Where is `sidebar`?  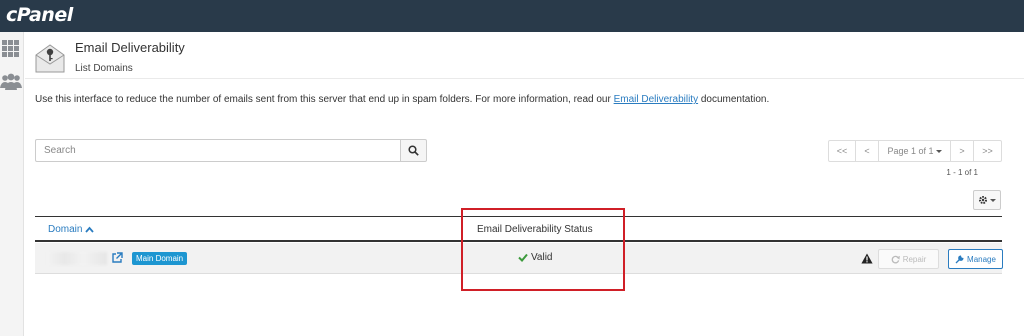 sidebar is located at coordinates (12, 184).